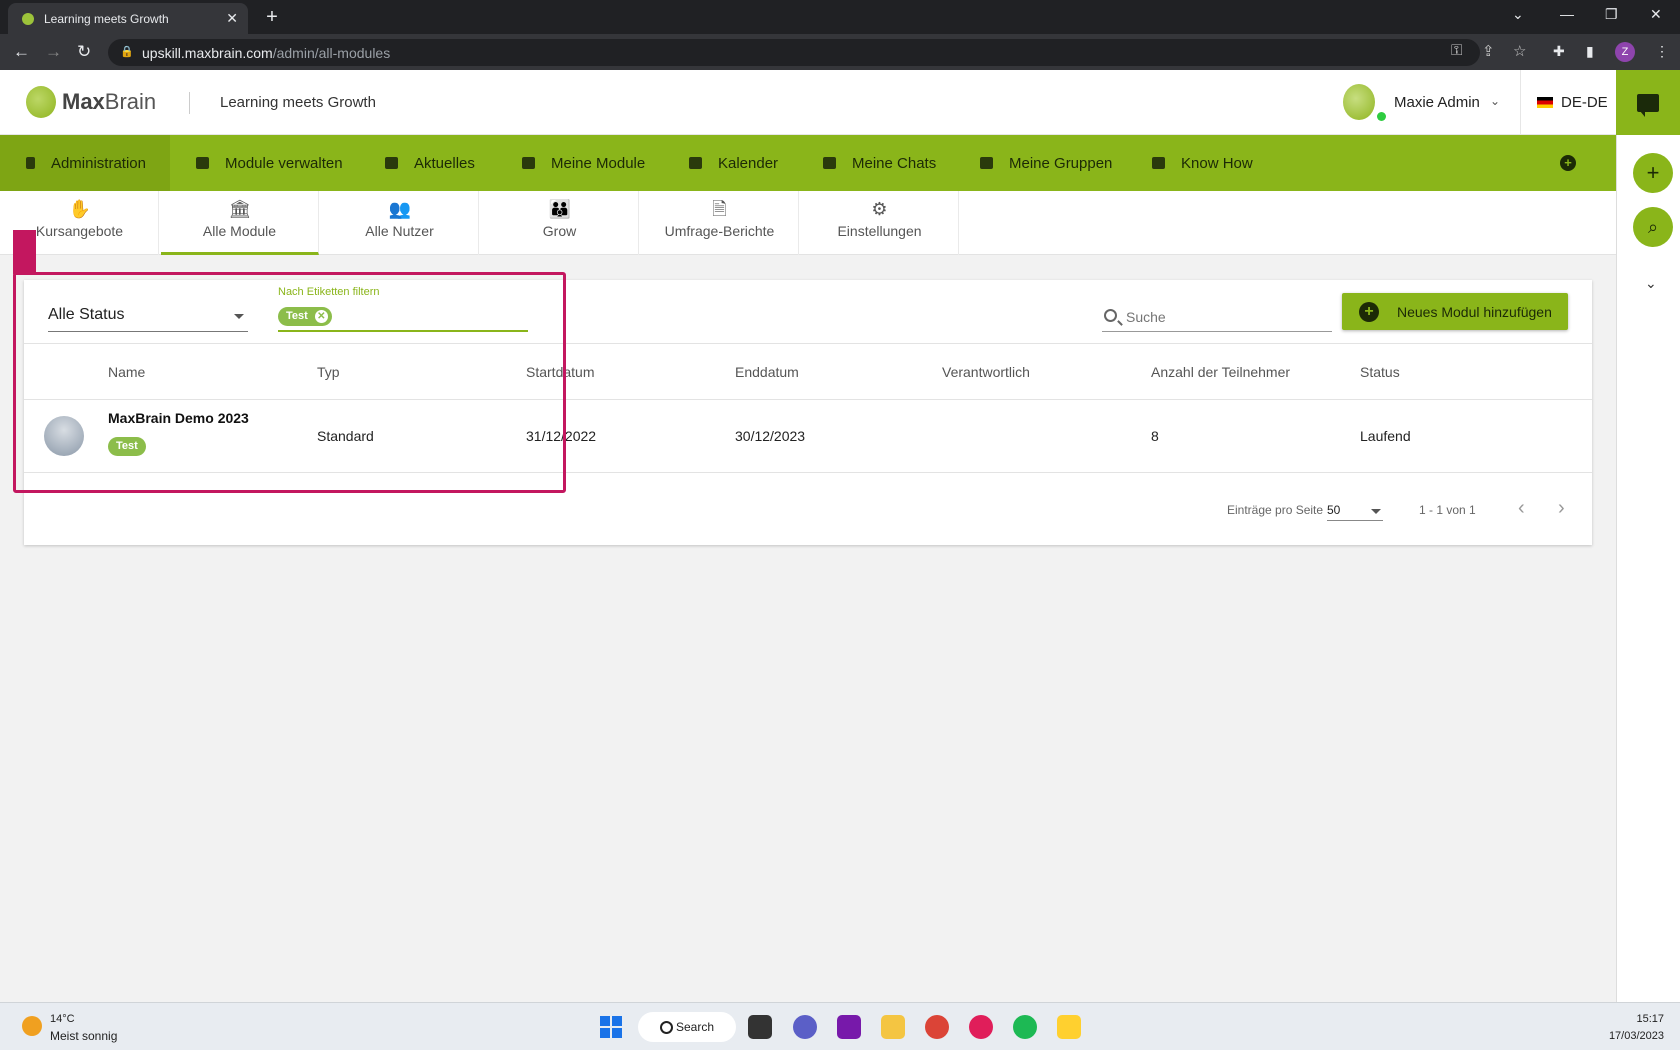 Image resolution: width=1680 pixels, height=1050 pixels. What do you see at coordinates (272, 17) in the screenshot?
I see `new-tab-button: +` at bounding box center [272, 17].